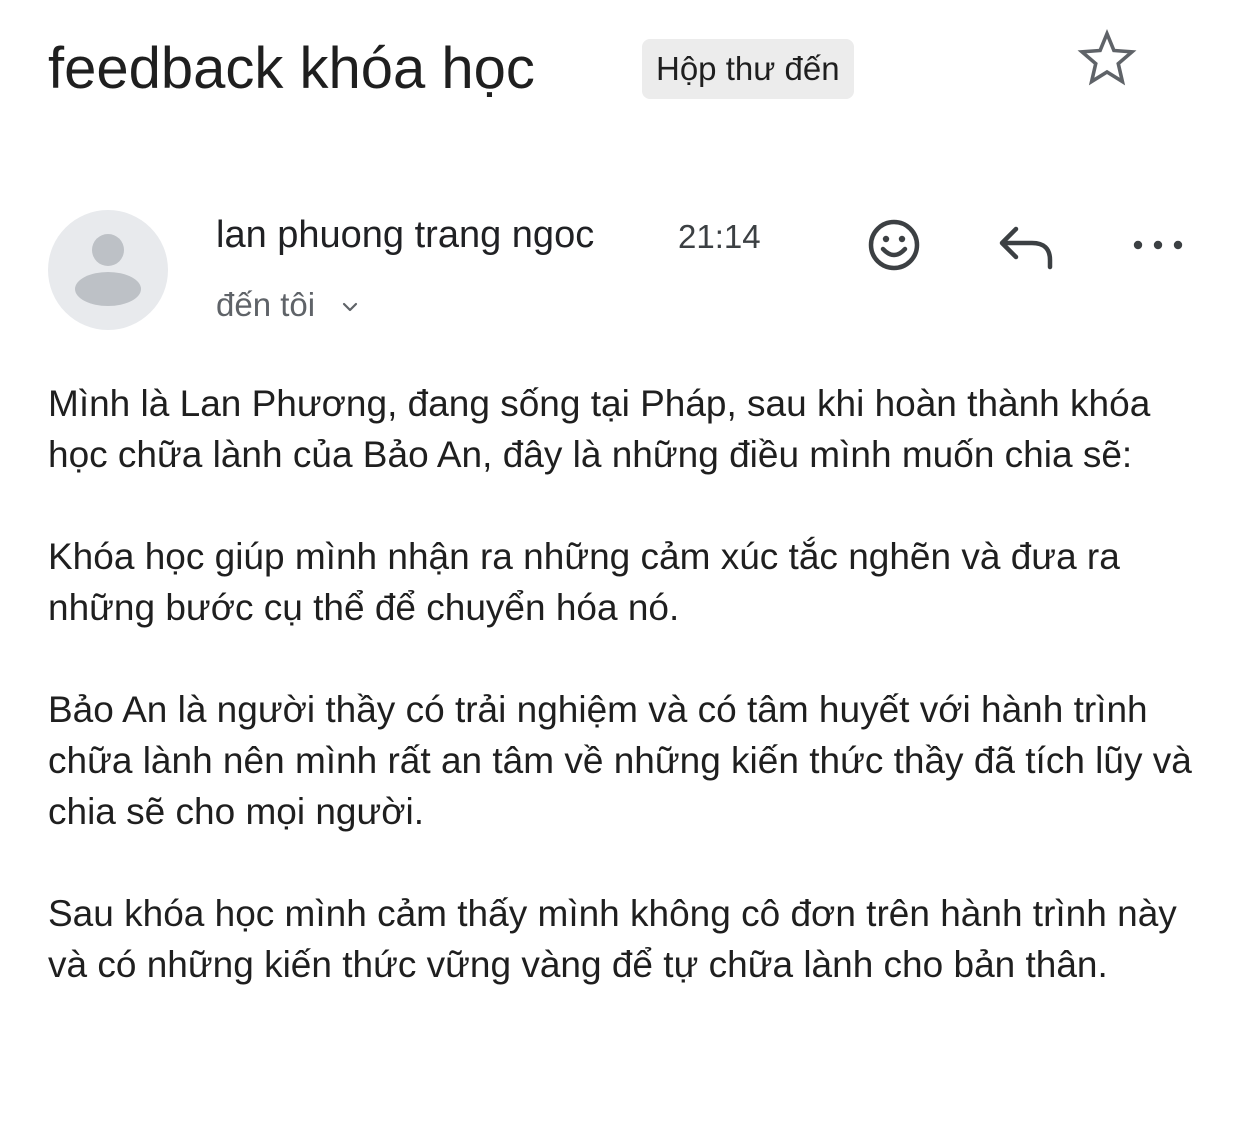 The image size is (1242, 1145). Describe the element at coordinates (291, 68) in the screenshot. I see `email-subject: feedback khóa học` at that location.